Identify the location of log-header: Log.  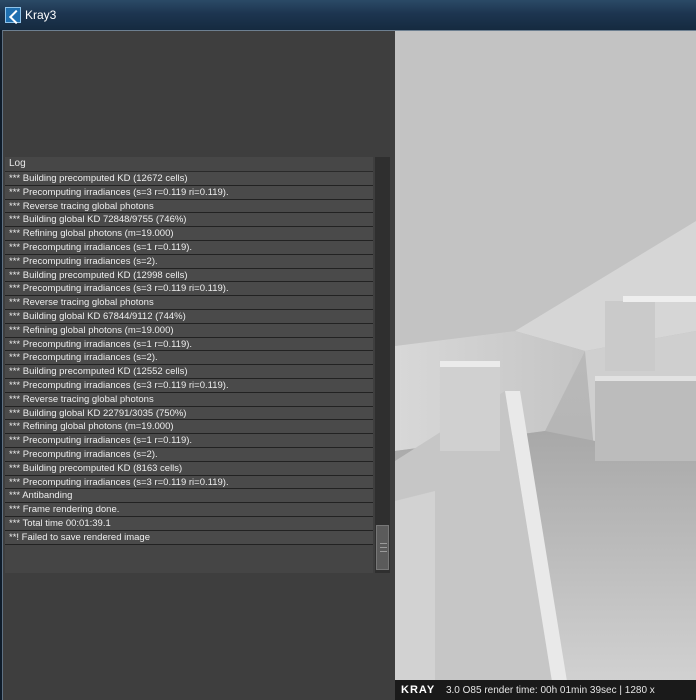
(189, 164).